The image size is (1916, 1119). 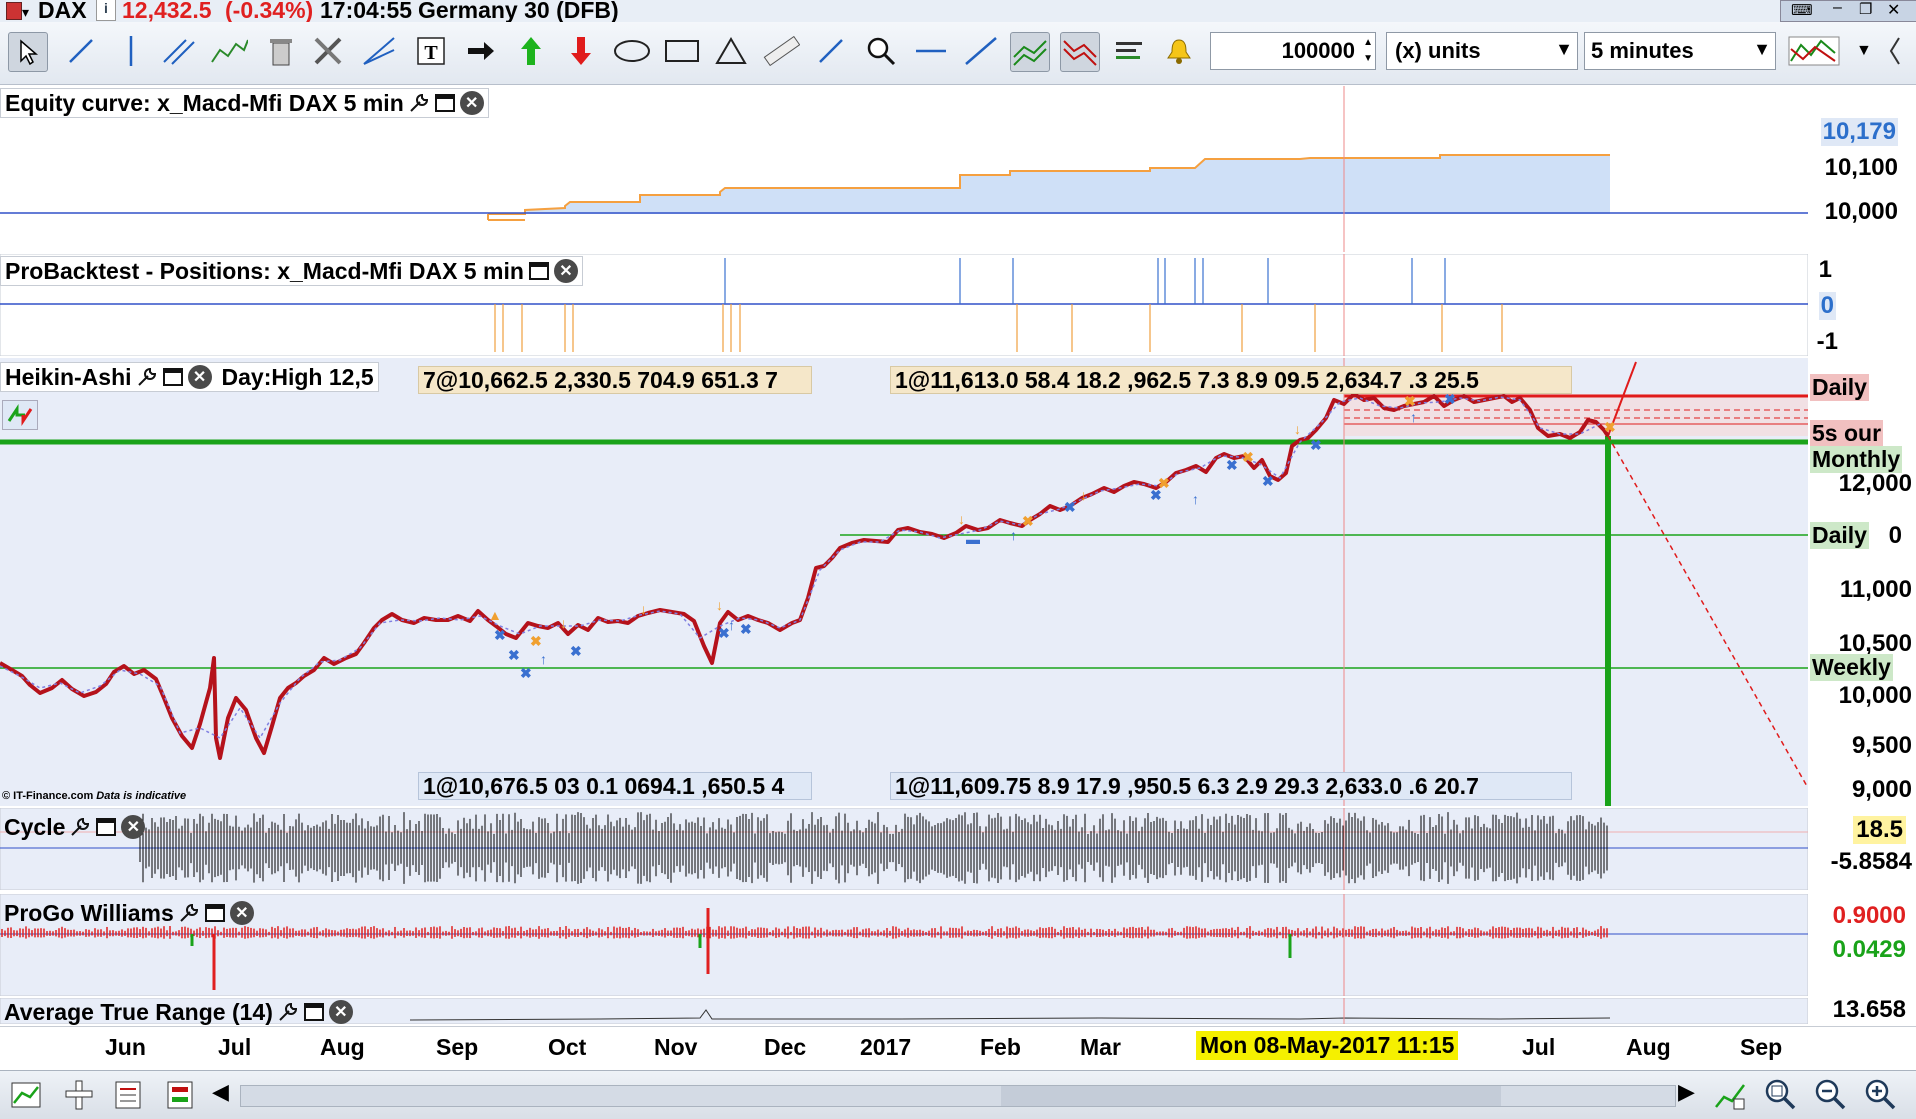 I want to click on positions-axis-label: 1, so click(x=1825, y=269).